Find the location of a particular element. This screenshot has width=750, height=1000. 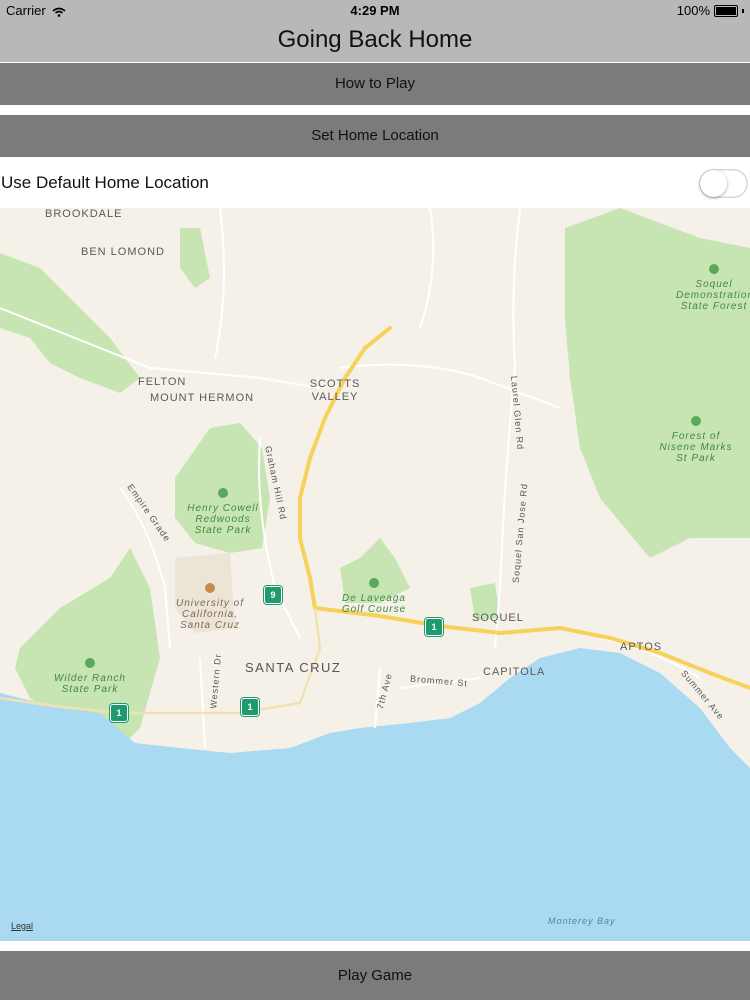

nav-bar: Going Back Home is located at coordinates (375, 41).